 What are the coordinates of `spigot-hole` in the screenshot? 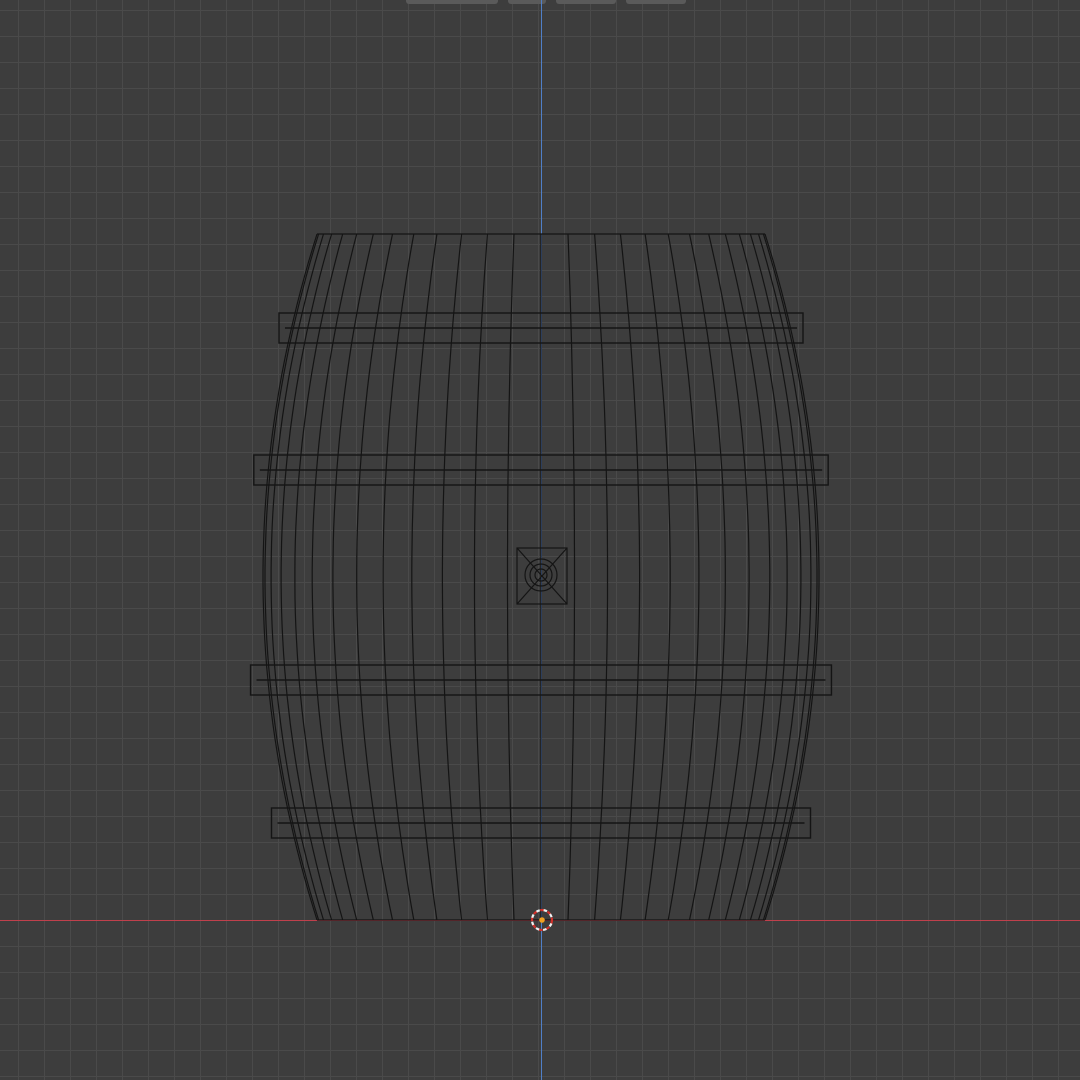 It's located at (542, 576).